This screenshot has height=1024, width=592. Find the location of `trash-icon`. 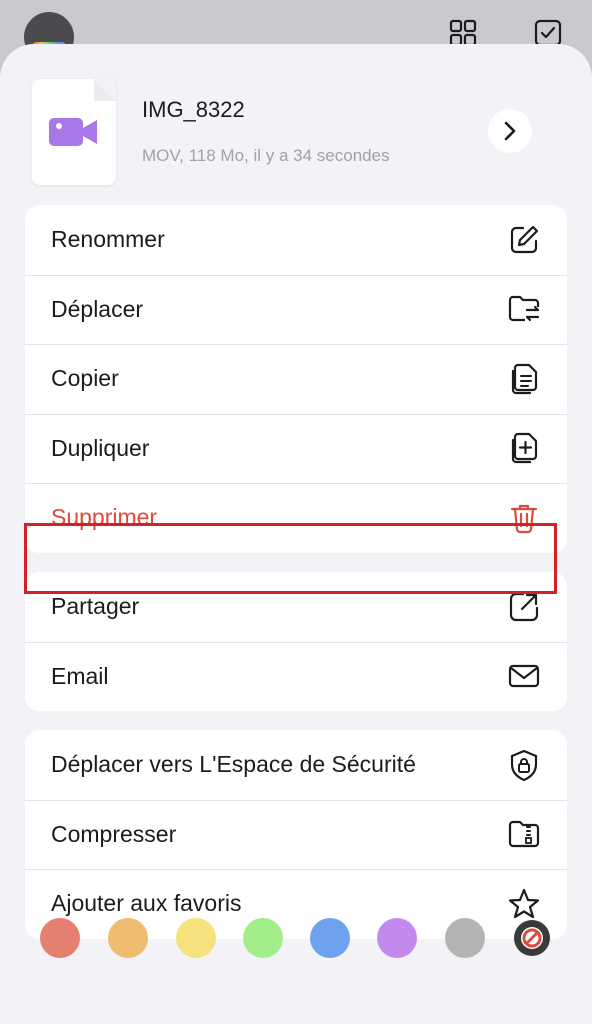

trash-icon is located at coordinates (524, 518).